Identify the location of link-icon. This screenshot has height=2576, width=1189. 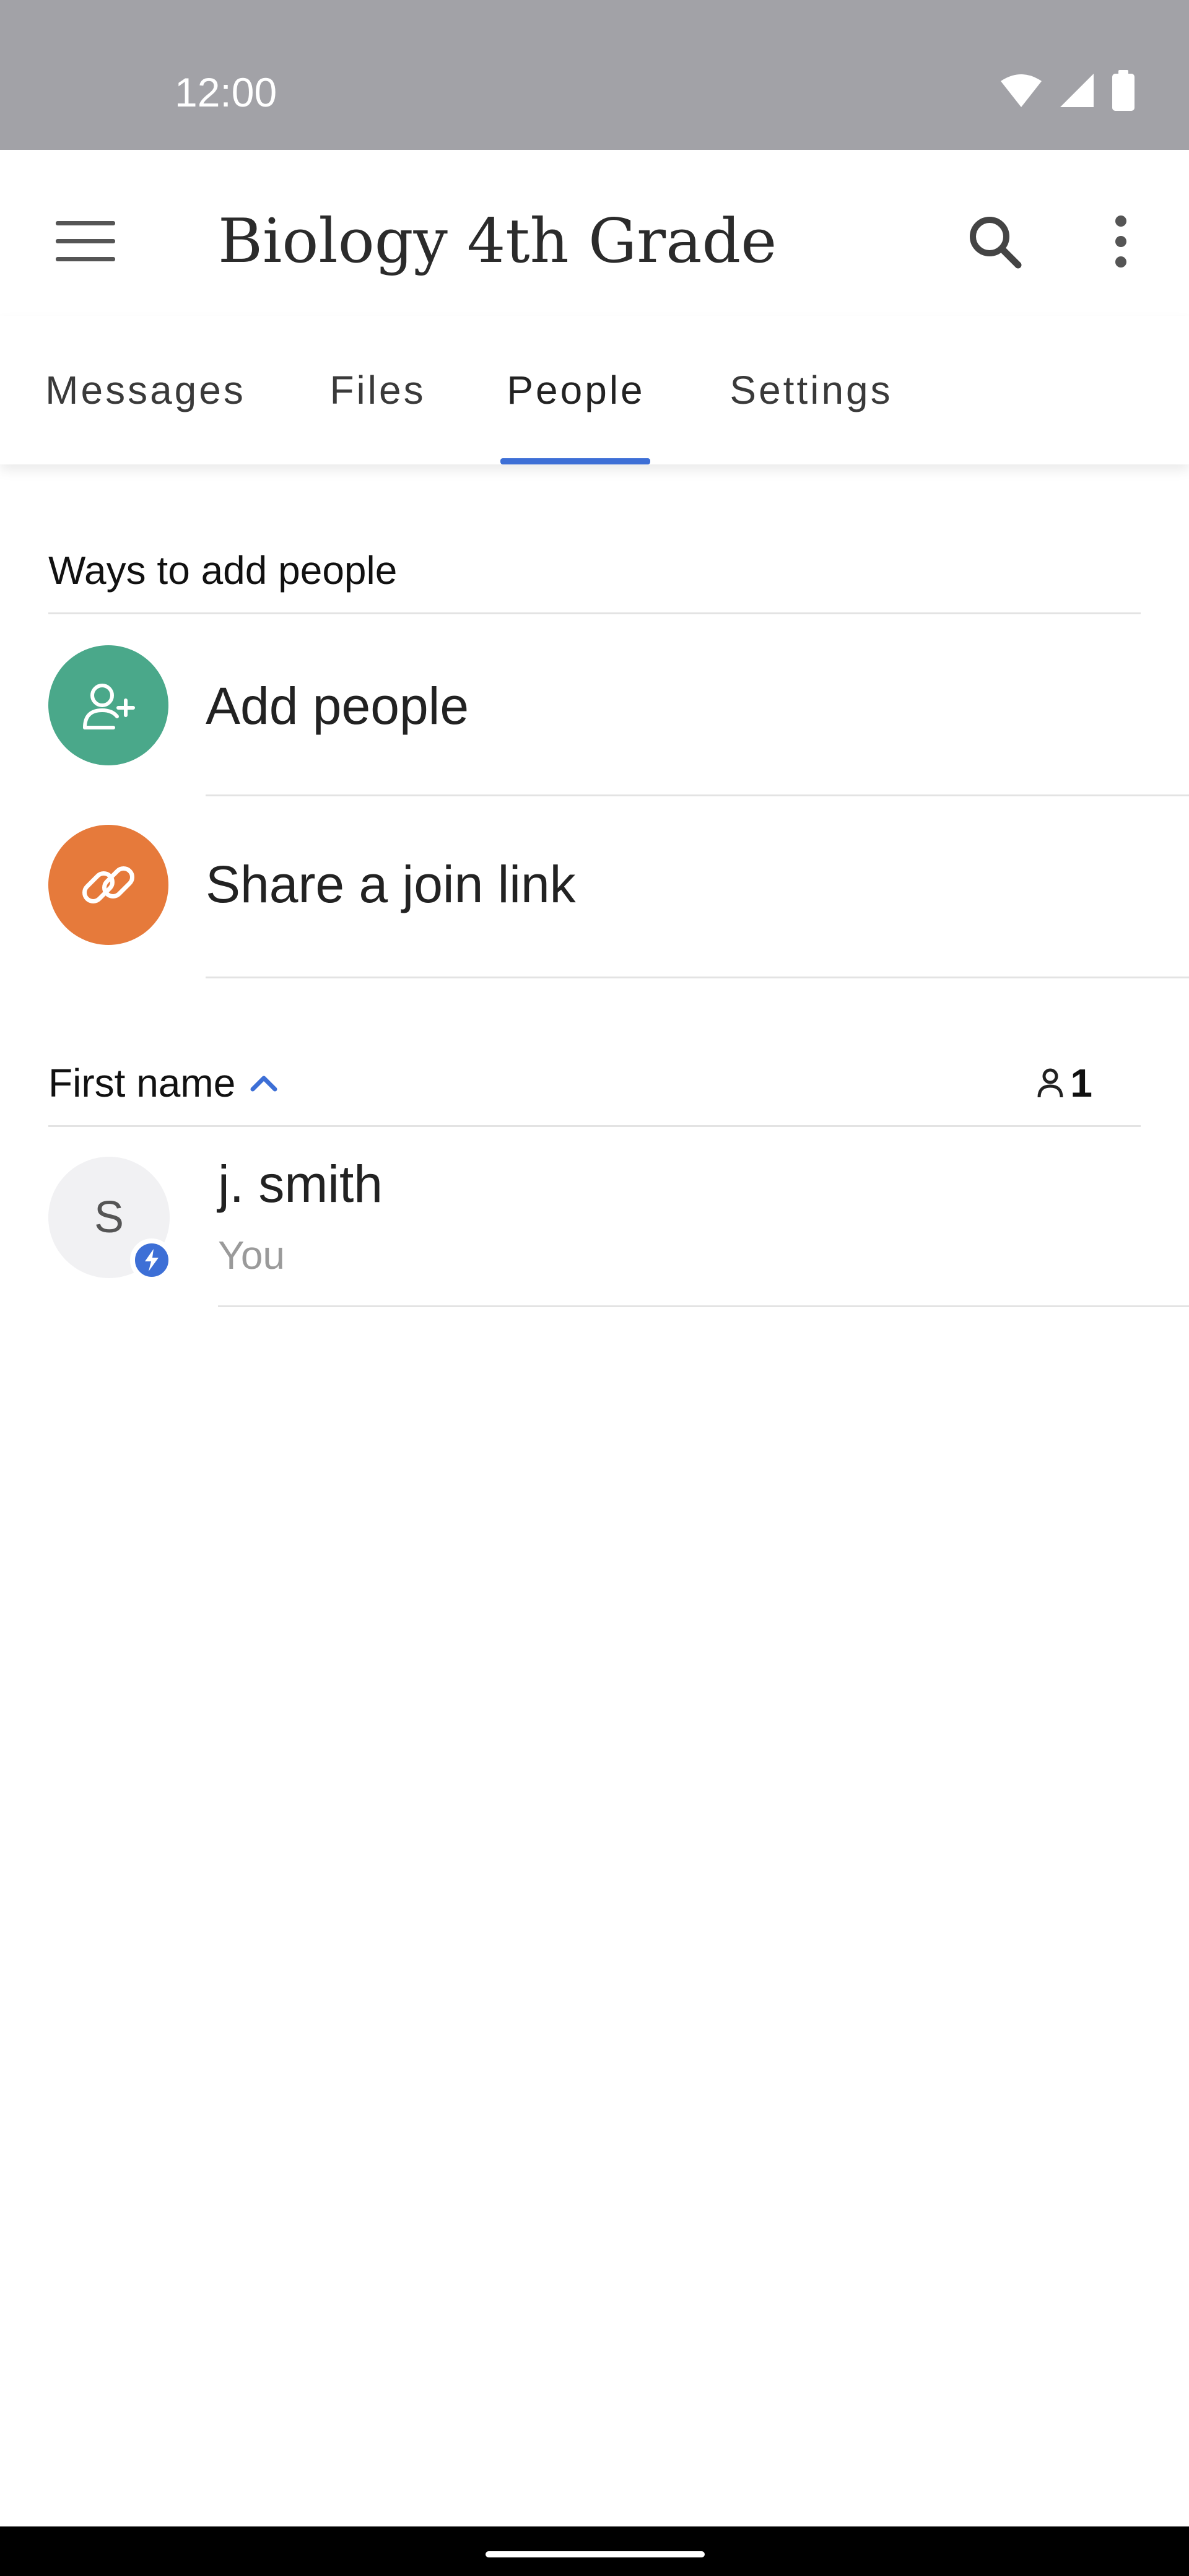
(108, 884).